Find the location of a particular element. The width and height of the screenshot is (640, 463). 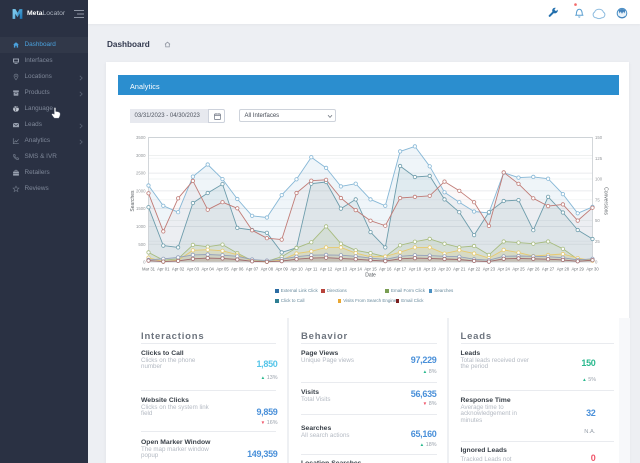

svg-text: 25 is located at coordinates (597, 241).